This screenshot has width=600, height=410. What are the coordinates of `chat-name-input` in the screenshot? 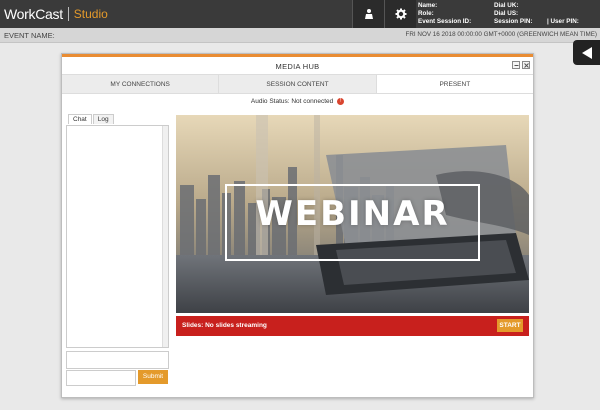 It's located at (101, 378).